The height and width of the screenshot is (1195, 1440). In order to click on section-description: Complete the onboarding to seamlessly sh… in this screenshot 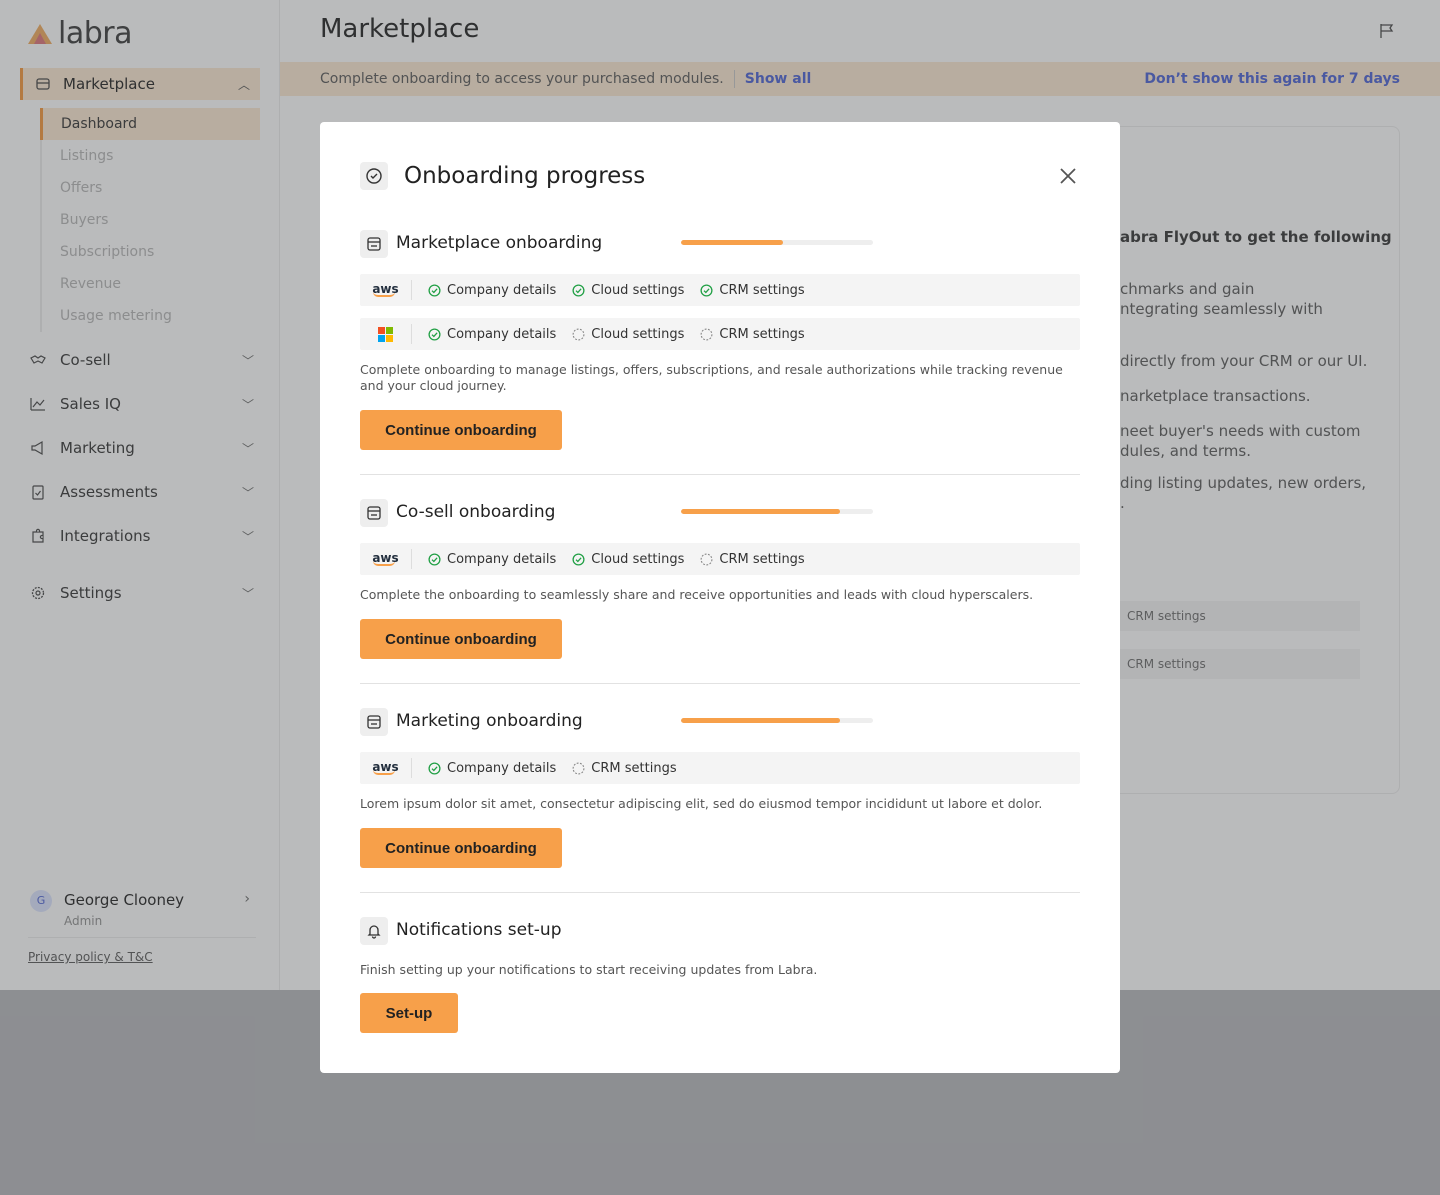, I will do `click(697, 594)`.